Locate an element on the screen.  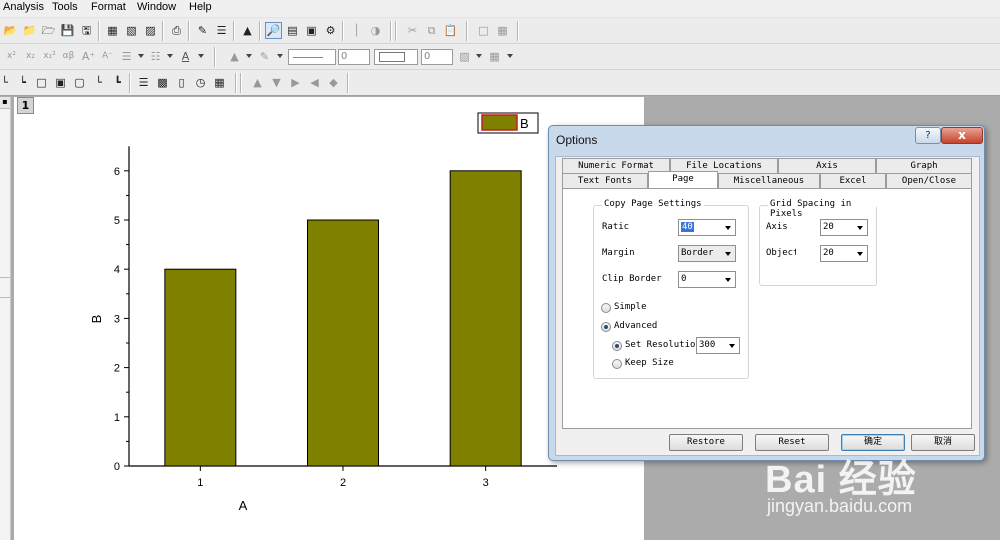
menu-tools: Tools is located at coordinates (65, 7).